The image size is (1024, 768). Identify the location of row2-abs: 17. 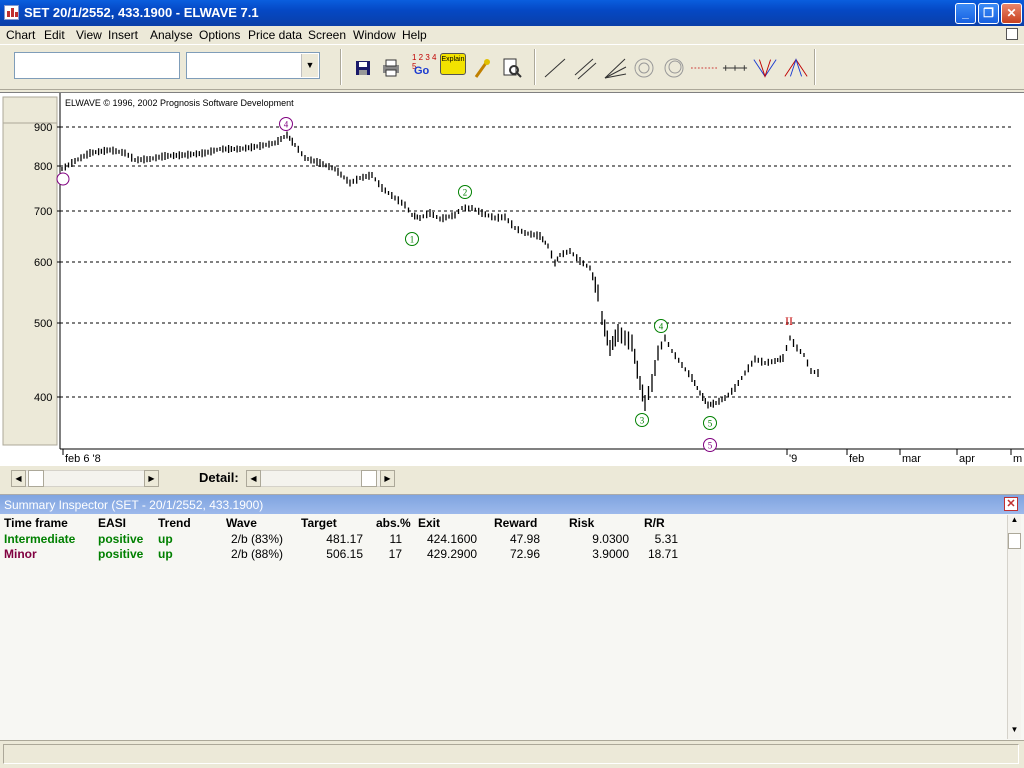
(395, 554).